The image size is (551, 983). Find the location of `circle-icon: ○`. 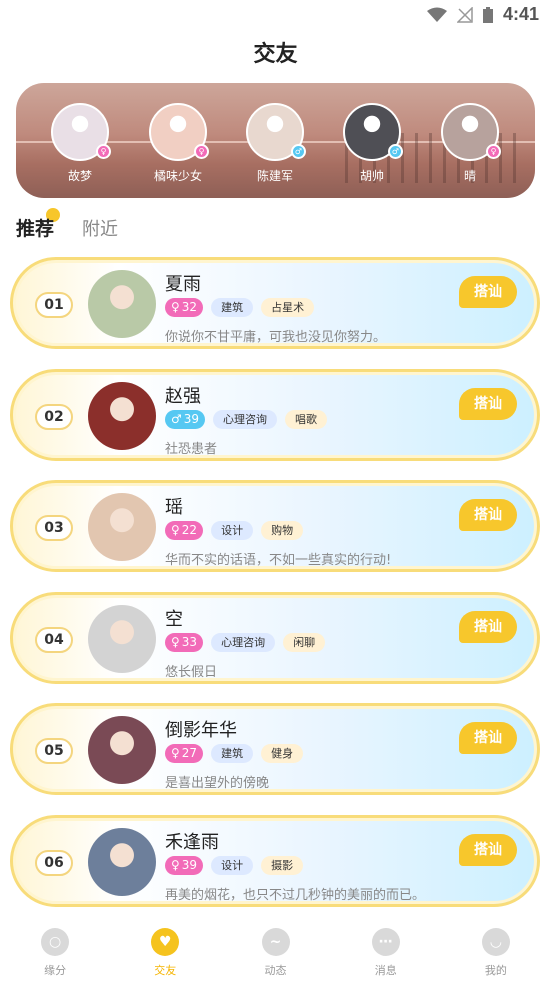

circle-icon: ○ is located at coordinates (55, 942).